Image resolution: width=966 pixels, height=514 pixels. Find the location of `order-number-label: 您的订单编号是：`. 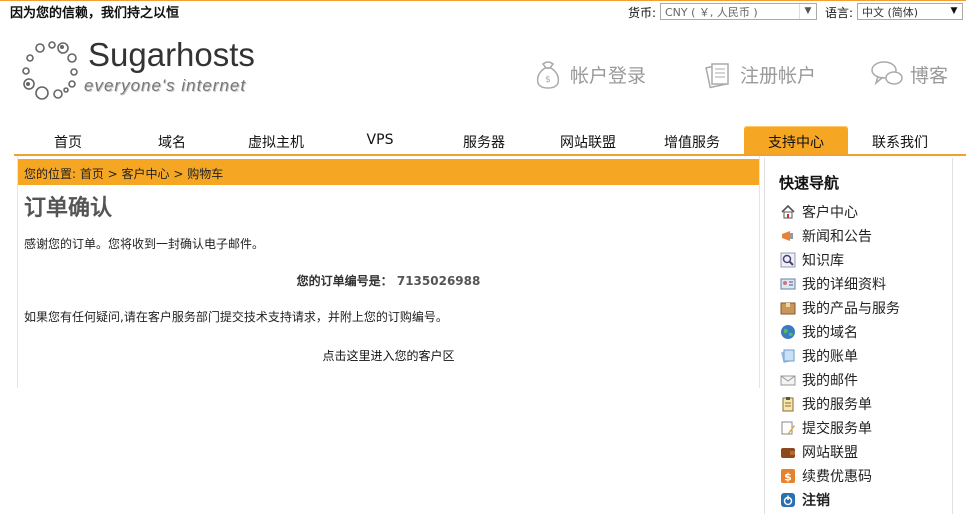

order-number-label: 您的订单编号是： is located at coordinates (344, 281).